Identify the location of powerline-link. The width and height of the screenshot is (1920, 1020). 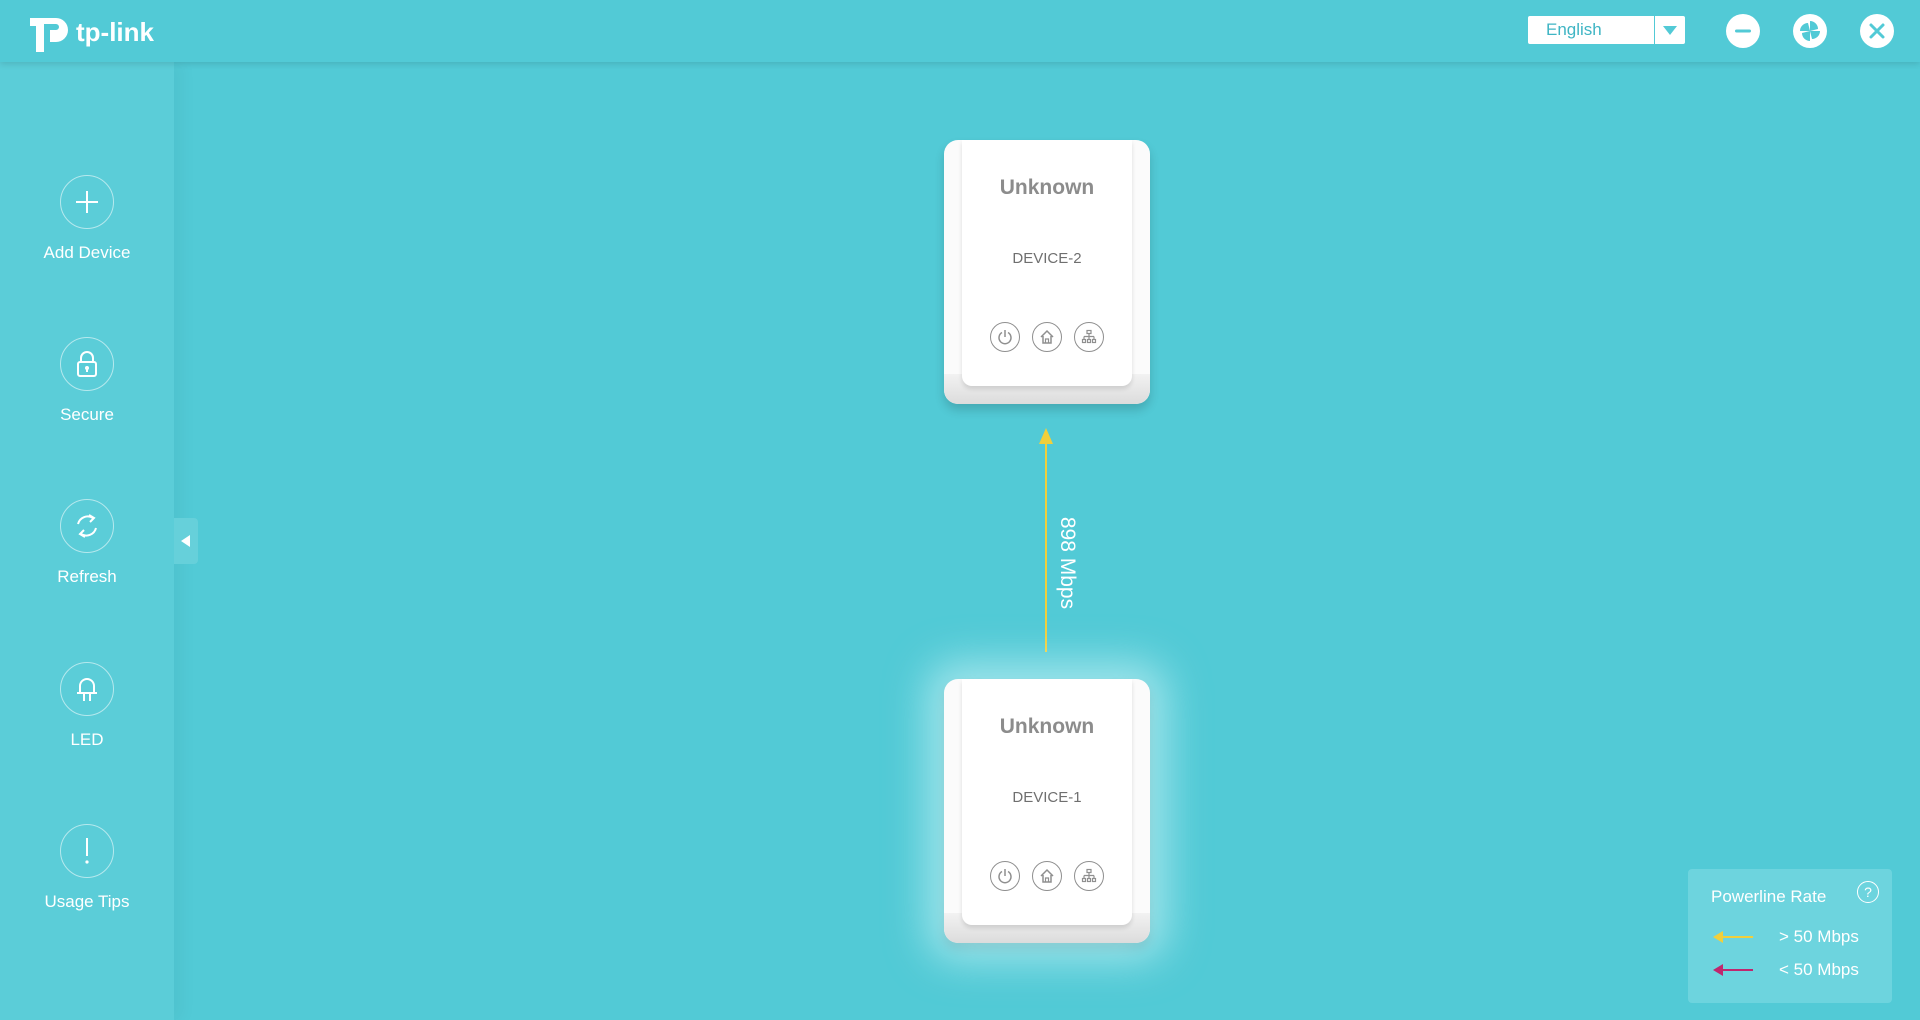
(1046, 545).